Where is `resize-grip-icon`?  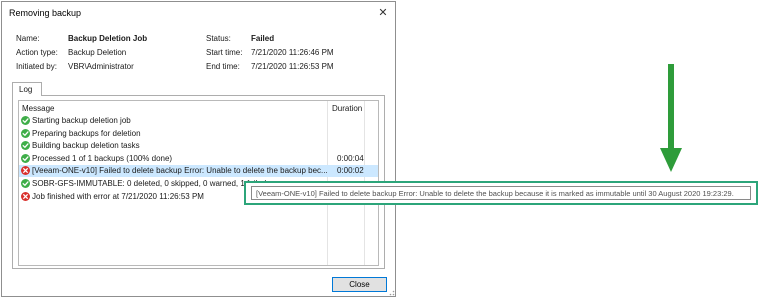
resize-grip-icon is located at coordinates (391, 292).